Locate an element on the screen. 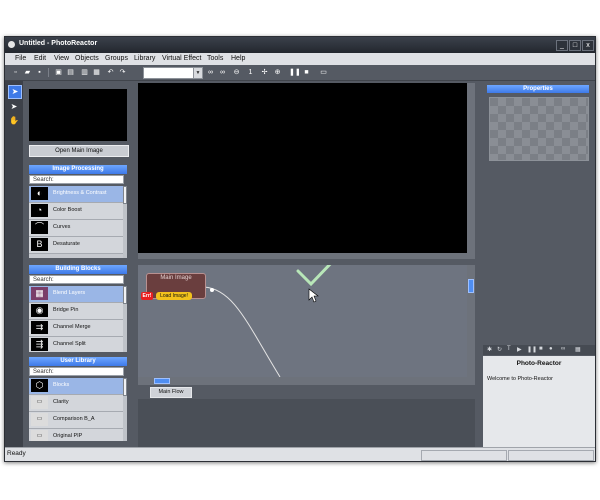 The image size is (600, 500). viewer-horizontal-scrollbar is located at coordinates (306, 256).